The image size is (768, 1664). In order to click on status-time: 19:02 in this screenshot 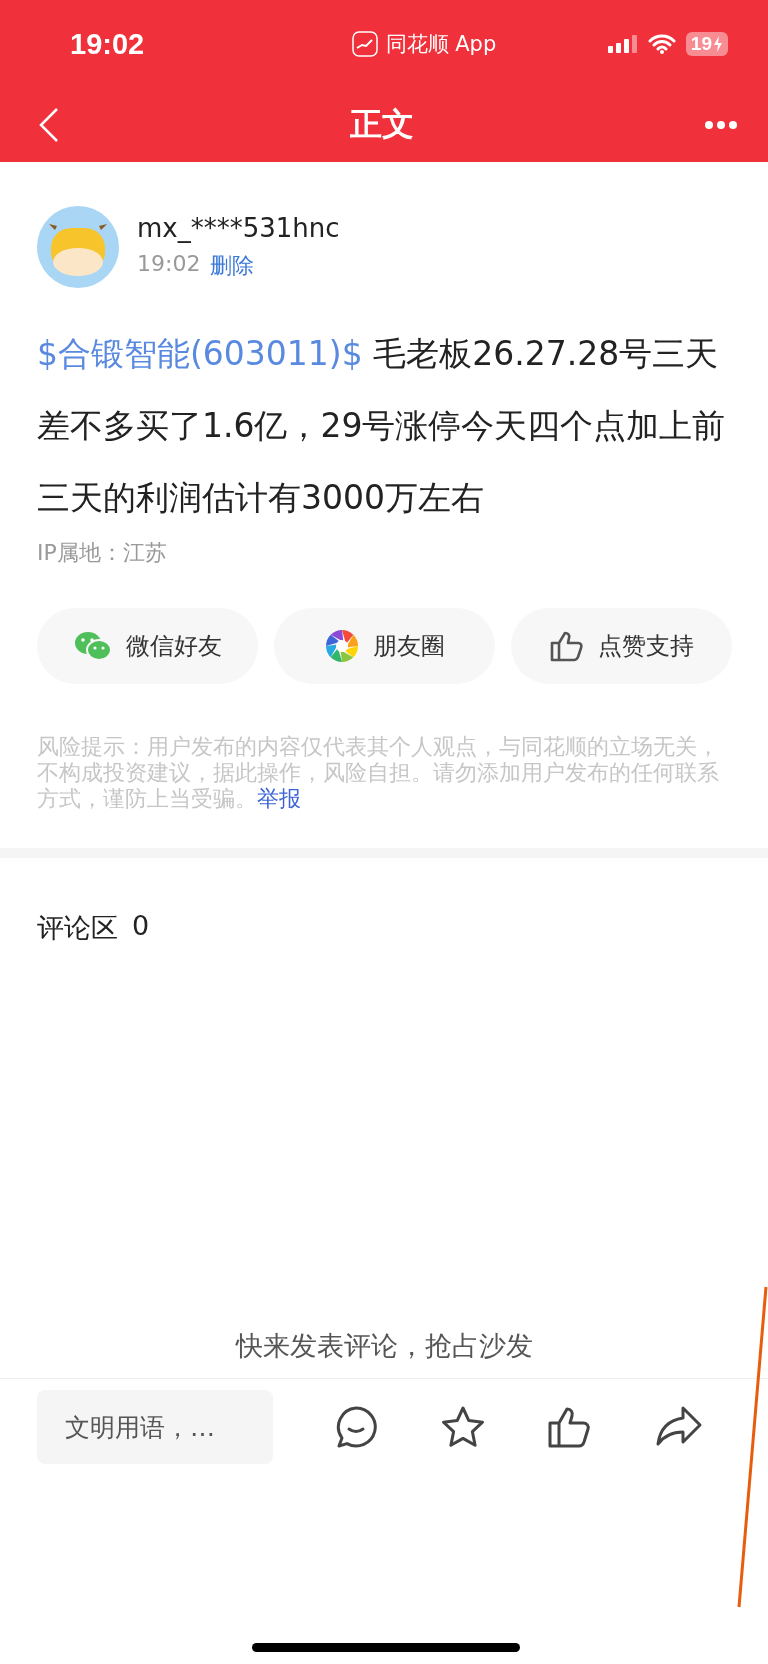, I will do `click(108, 44)`.